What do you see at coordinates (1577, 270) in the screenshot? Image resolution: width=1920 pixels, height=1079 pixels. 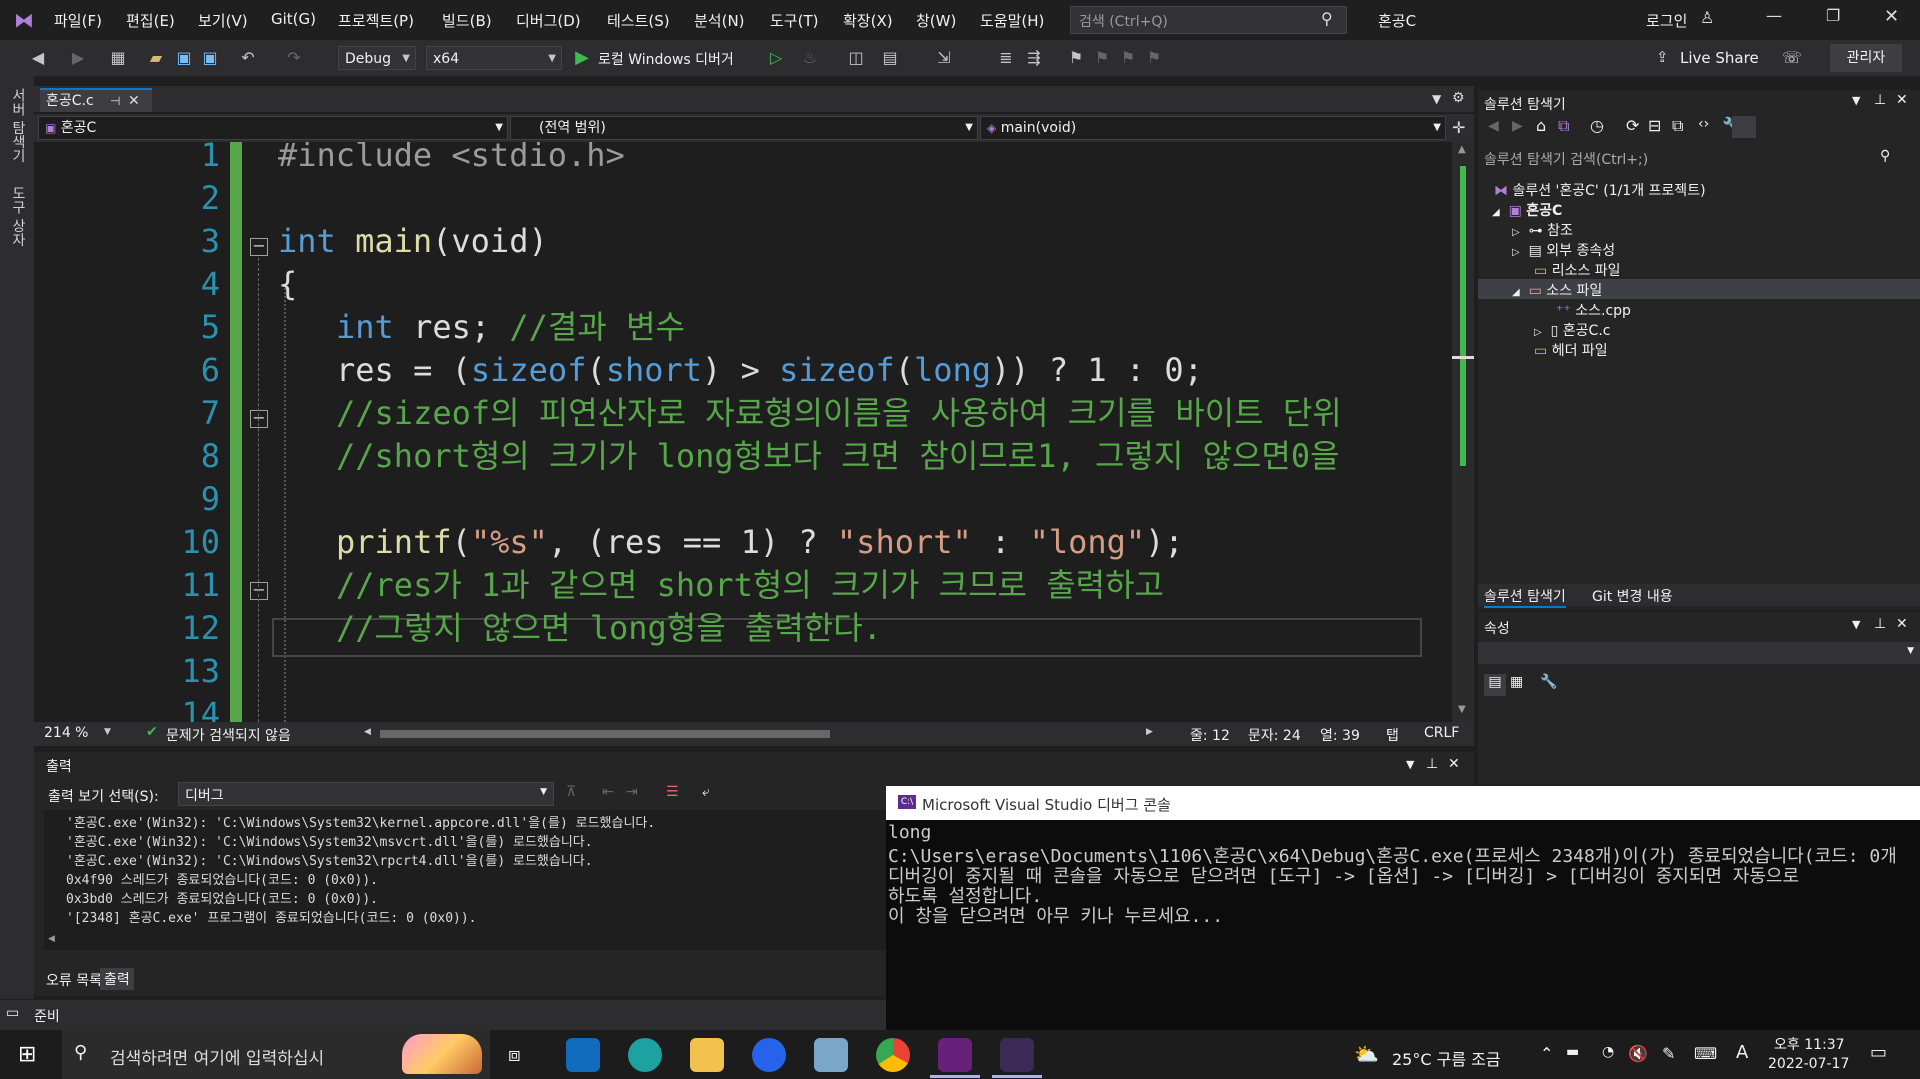 I see `tree-resource-files: ▭ 리소스 파일` at bounding box center [1577, 270].